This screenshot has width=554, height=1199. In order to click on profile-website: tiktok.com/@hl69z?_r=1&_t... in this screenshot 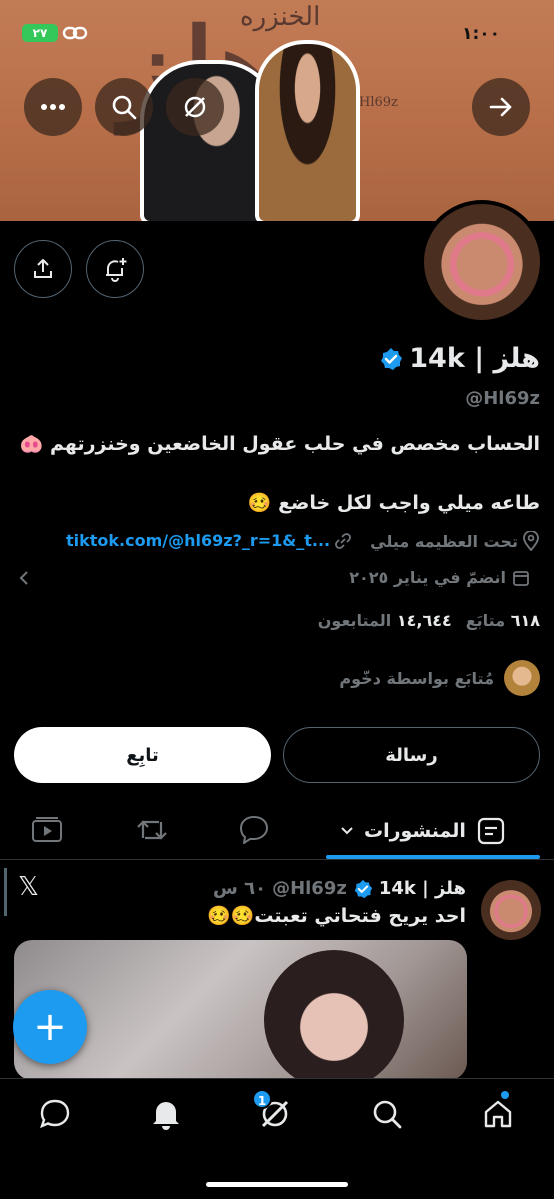, I will do `click(209, 540)`.